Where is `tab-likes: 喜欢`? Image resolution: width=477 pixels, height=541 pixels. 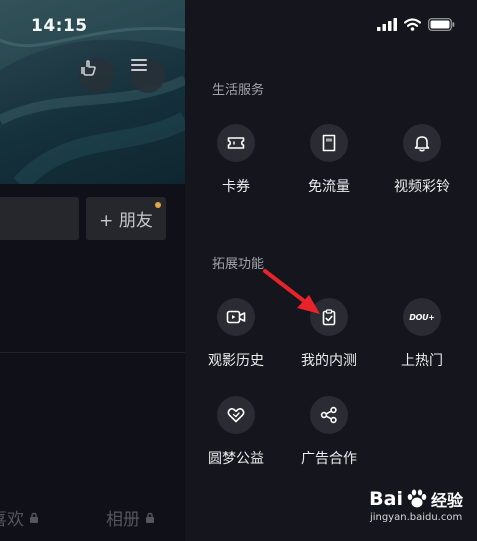
tab-likes: 喜欢 is located at coordinates (19, 517).